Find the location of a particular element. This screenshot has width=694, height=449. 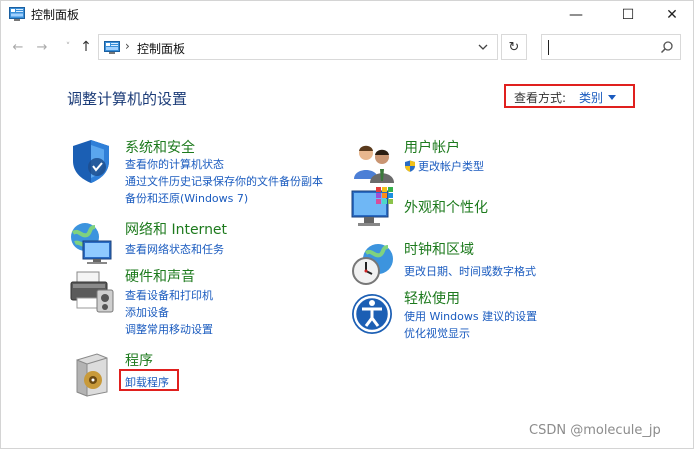

address-bar: › 控制面板 is located at coordinates (298, 47).